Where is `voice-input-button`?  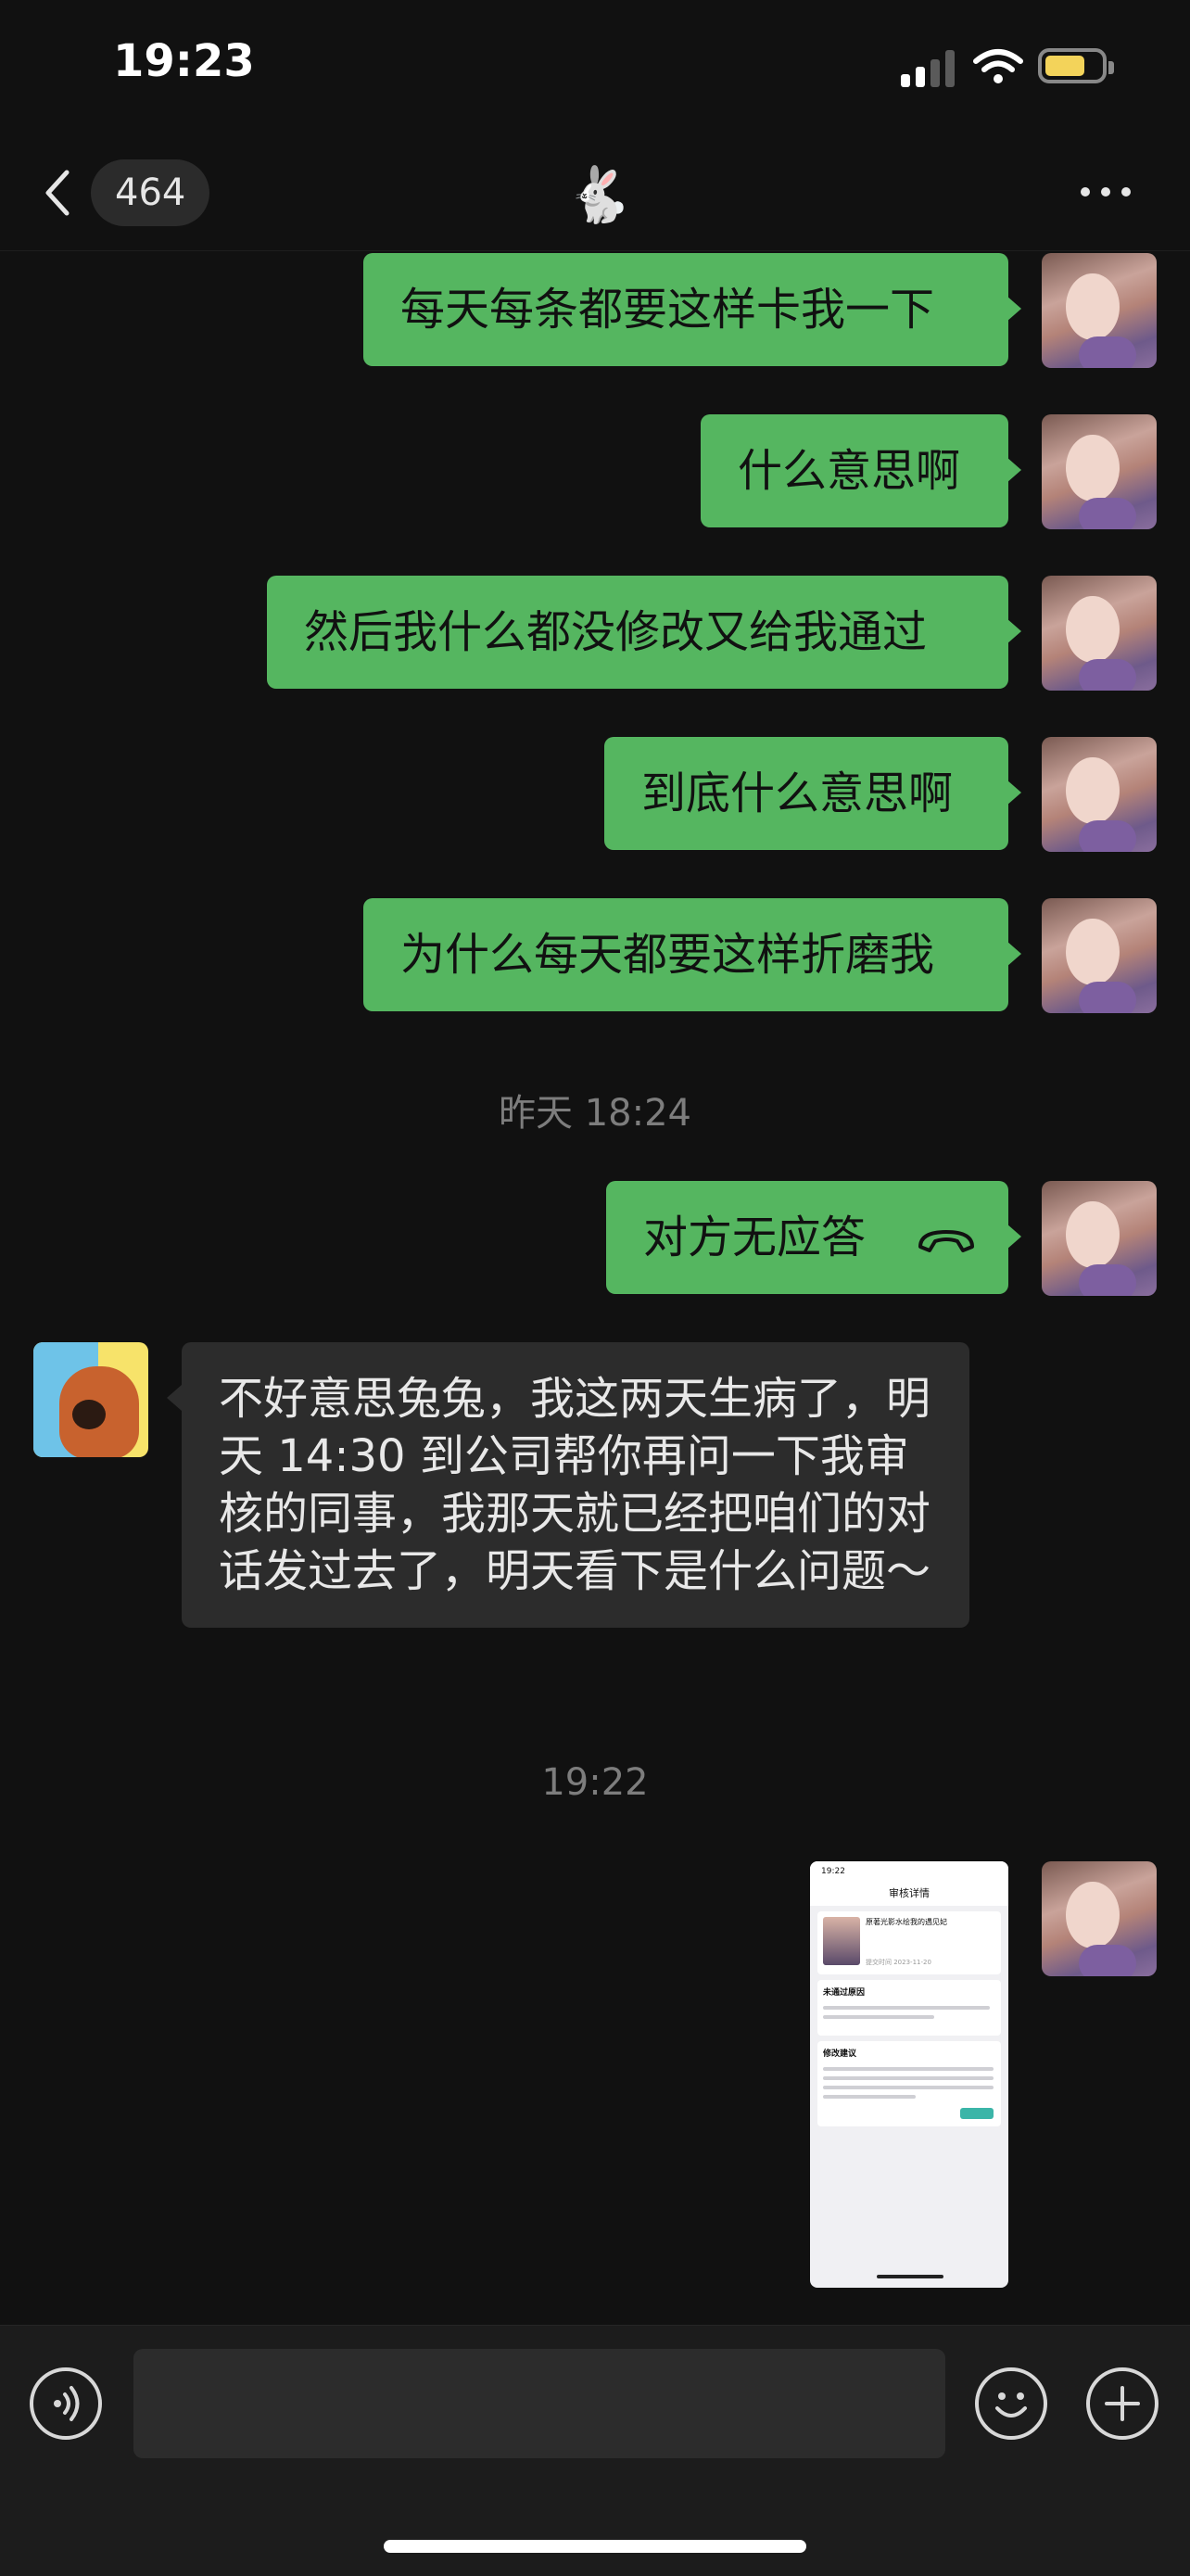 voice-input-button is located at coordinates (66, 2403).